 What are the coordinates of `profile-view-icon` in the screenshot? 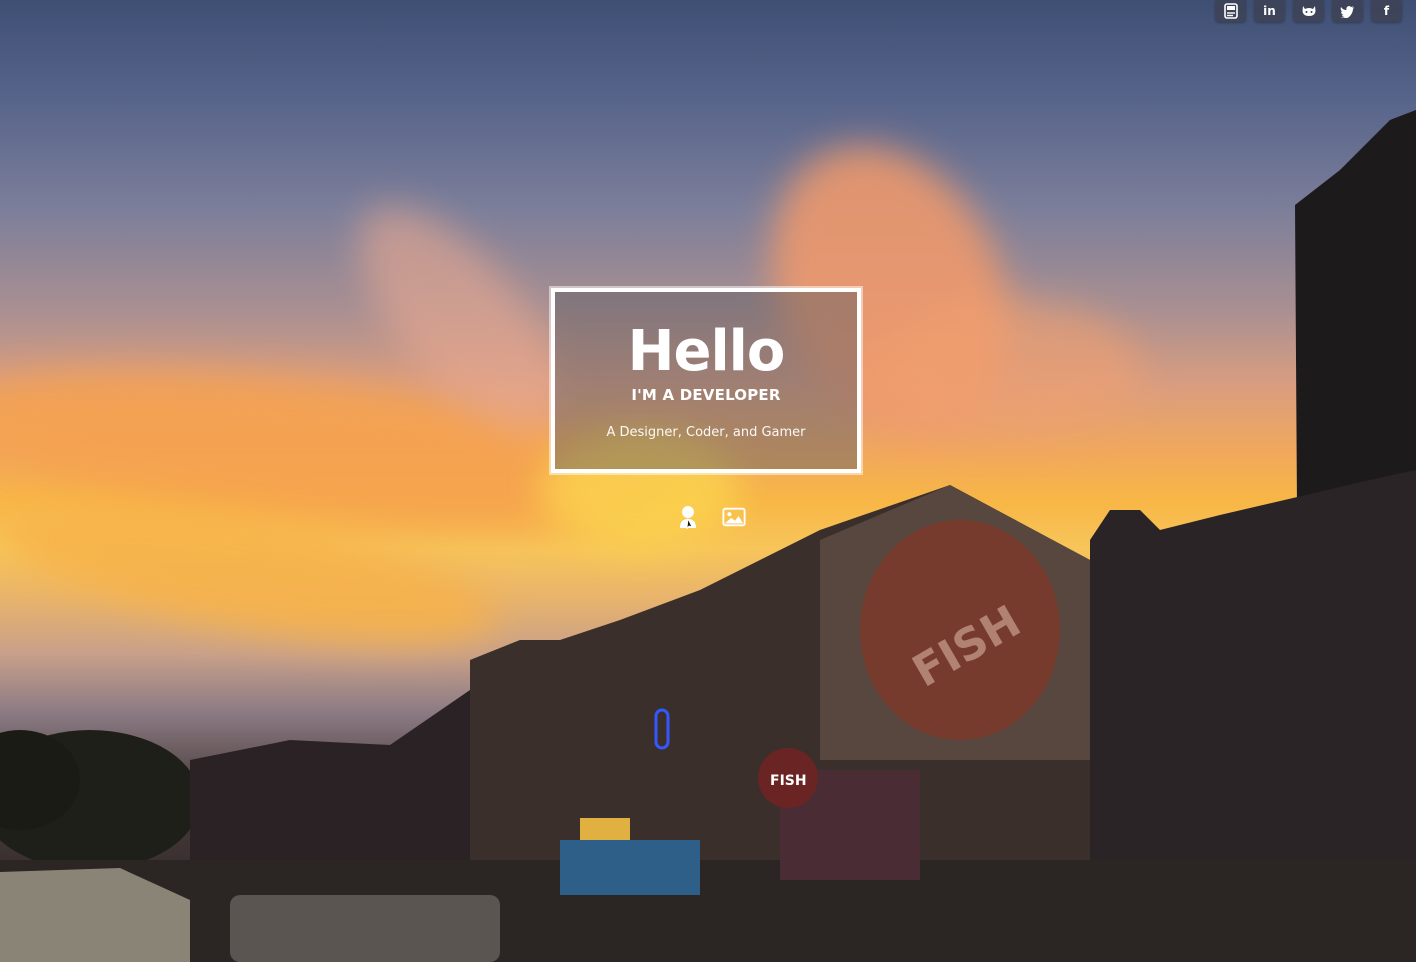 It's located at (688, 517).